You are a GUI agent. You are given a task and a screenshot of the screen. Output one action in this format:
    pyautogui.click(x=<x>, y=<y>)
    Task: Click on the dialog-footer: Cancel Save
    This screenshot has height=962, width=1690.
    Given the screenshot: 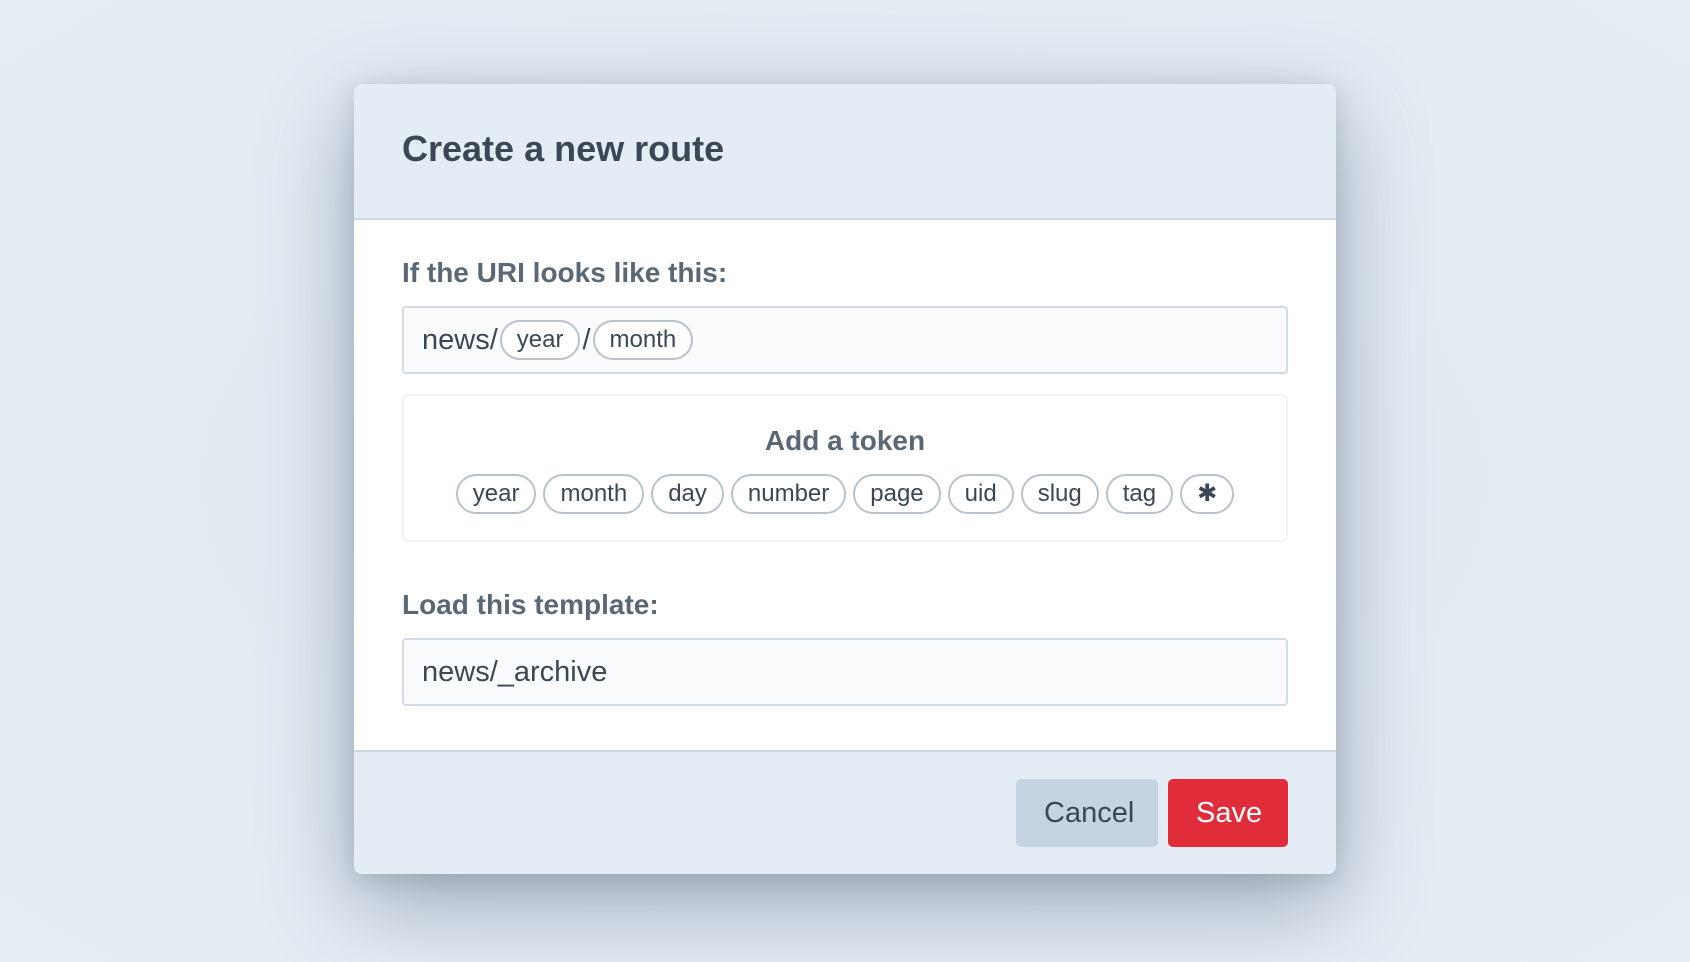 What is the action you would take?
    pyautogui.click(x=845, y=812)
    